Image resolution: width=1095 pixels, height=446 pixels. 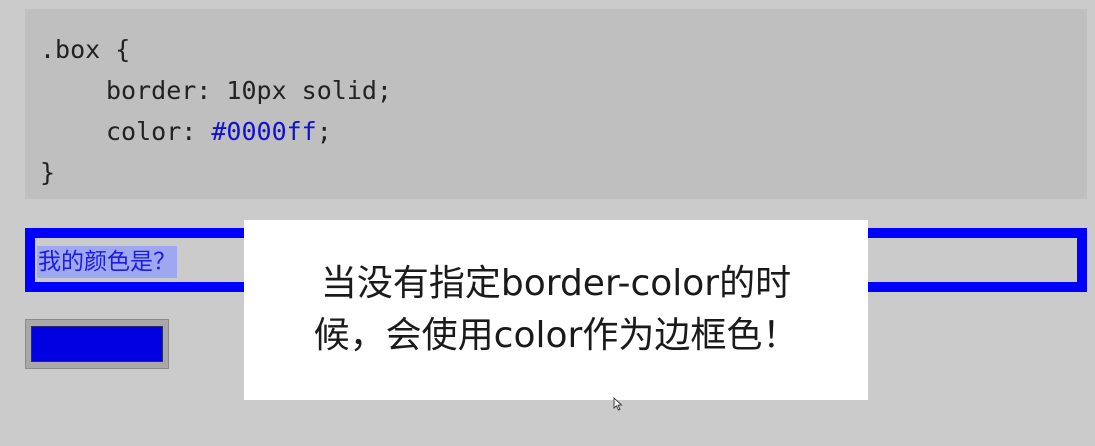 What do you see at coordinates (563, 131) in the screenshot?
I see `code-line-color: color: #0000ff;` at bounding box center [563, 131].